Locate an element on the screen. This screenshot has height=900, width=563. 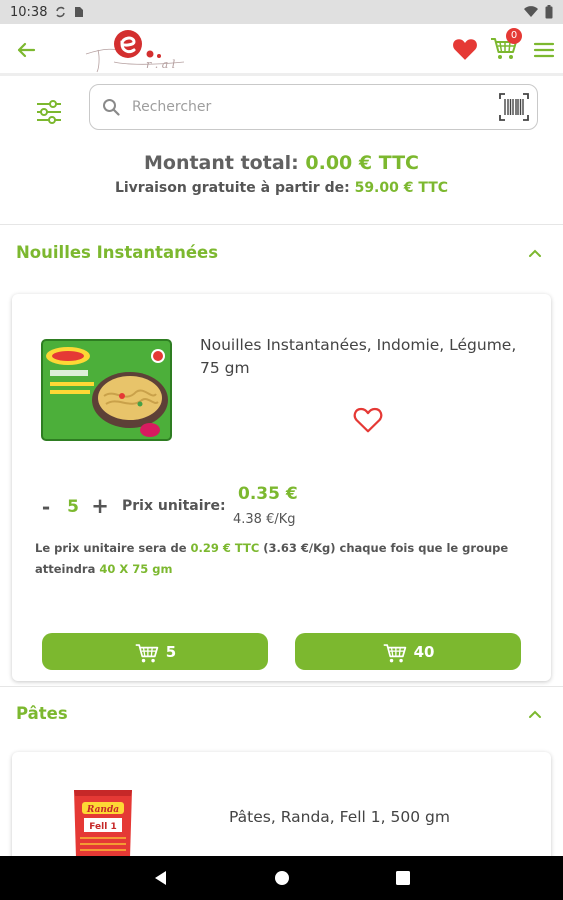
product-image is located at coordinates (106, 390).